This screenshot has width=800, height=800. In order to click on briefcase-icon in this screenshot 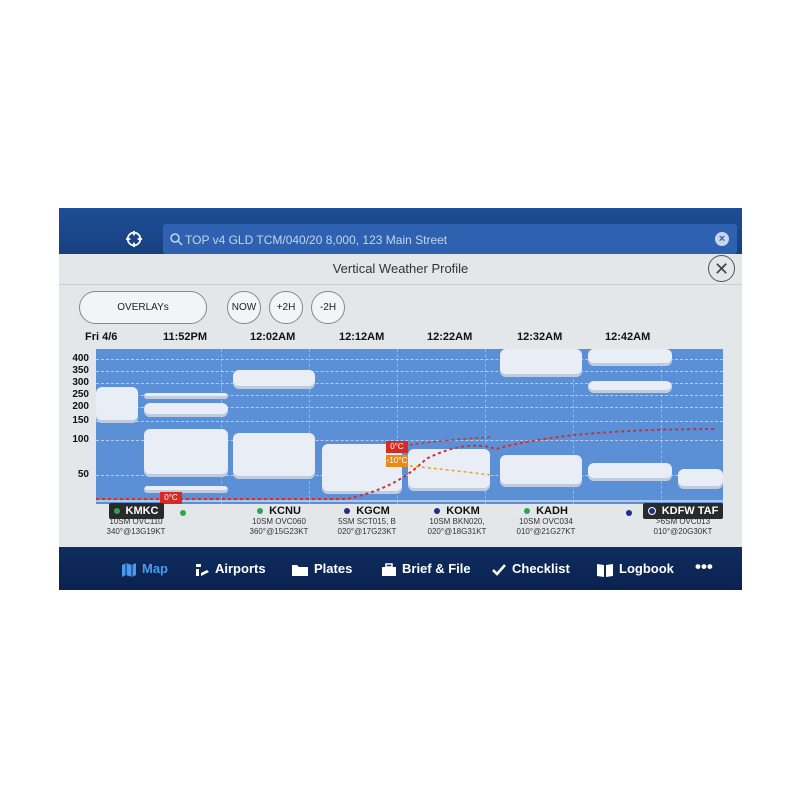, I will do `click(389, 569)`.